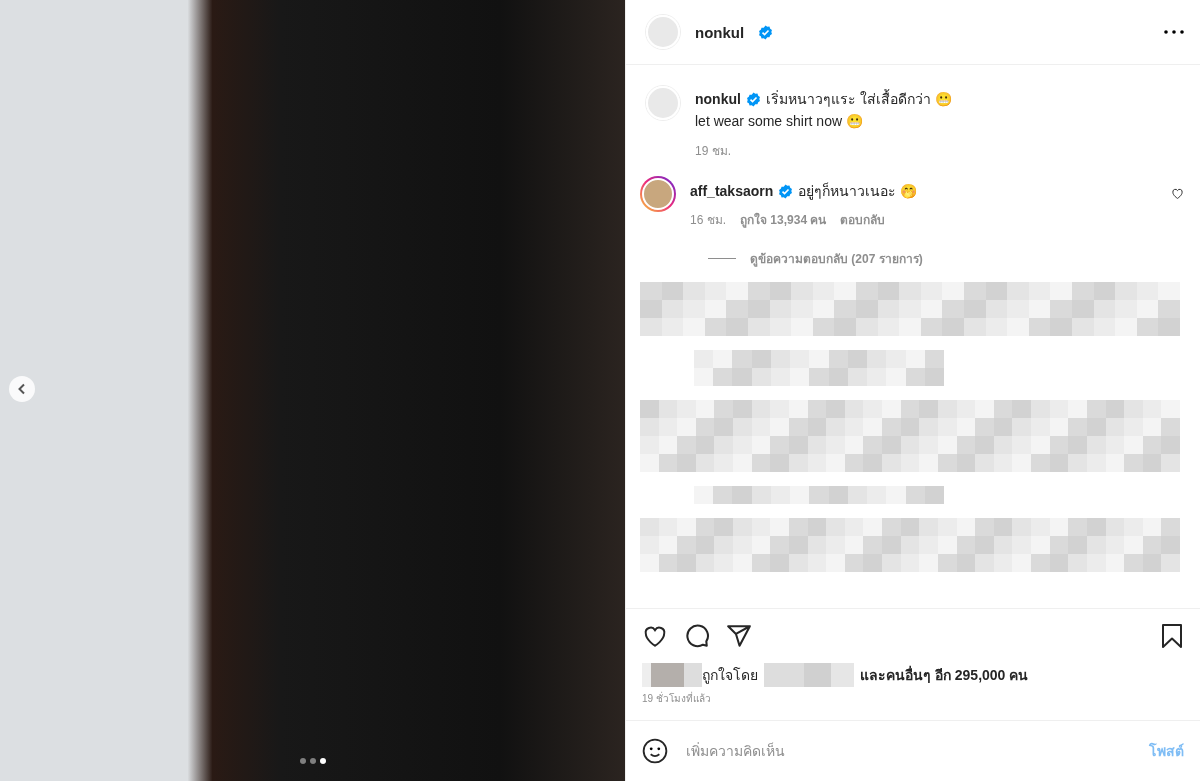  I want to click on caption-text: เริ่มหนาวๆแระ ใส่เสื้อดีกว่า 😬, so click(858, 98).